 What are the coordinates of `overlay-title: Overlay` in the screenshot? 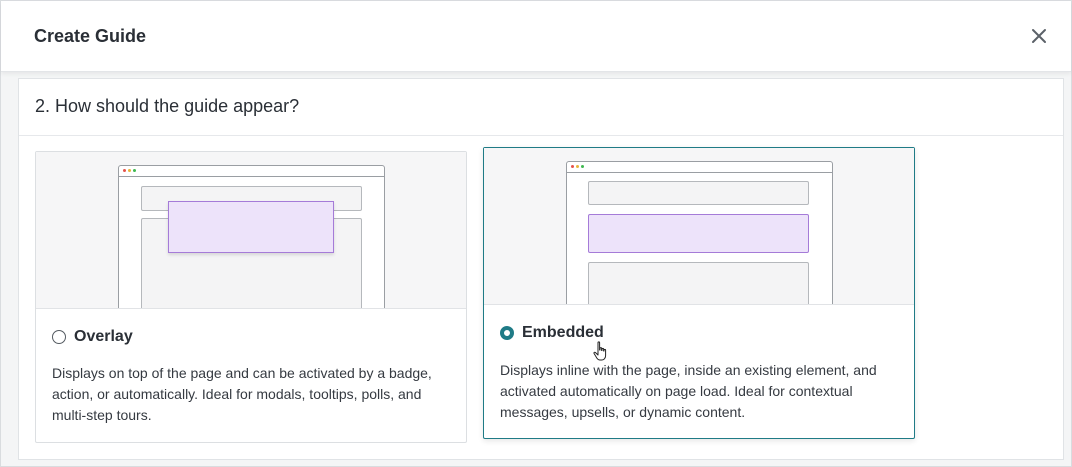 It's located at (103, 336).